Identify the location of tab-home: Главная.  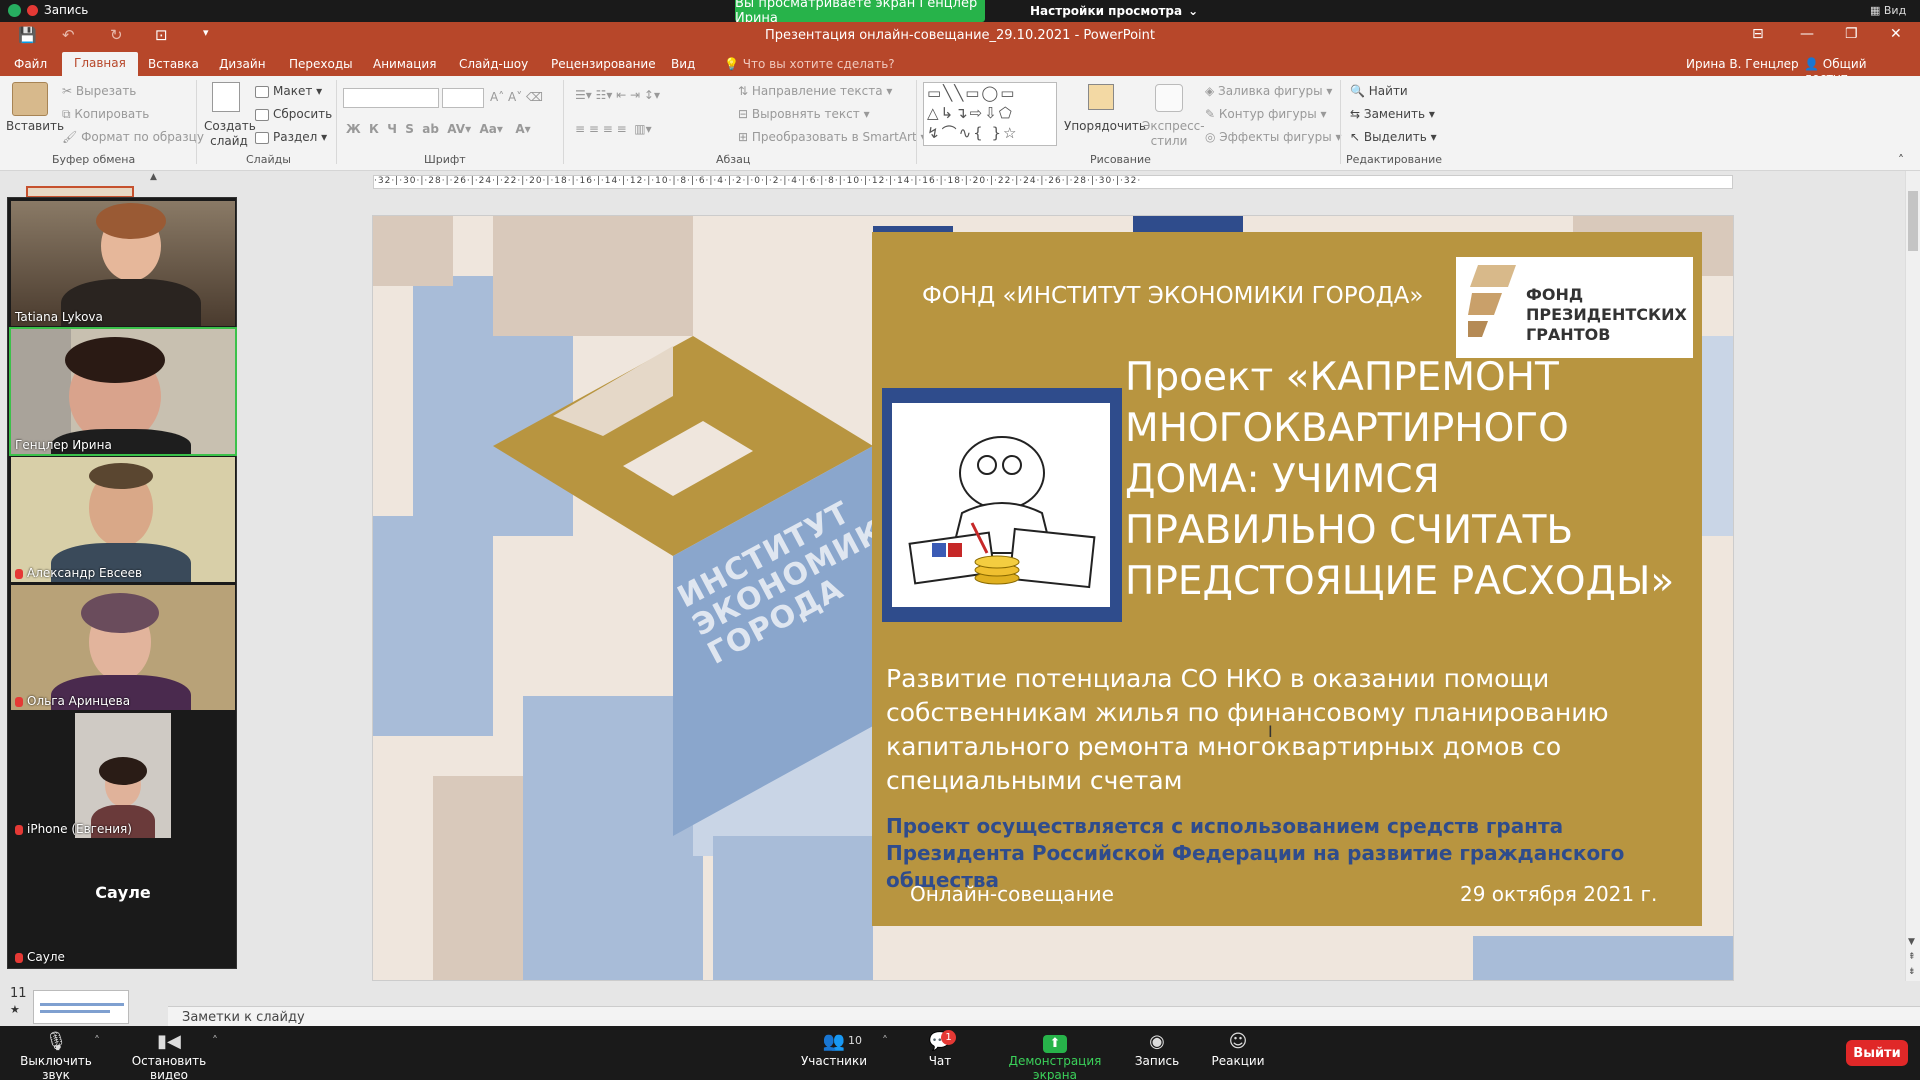
(100, 64).